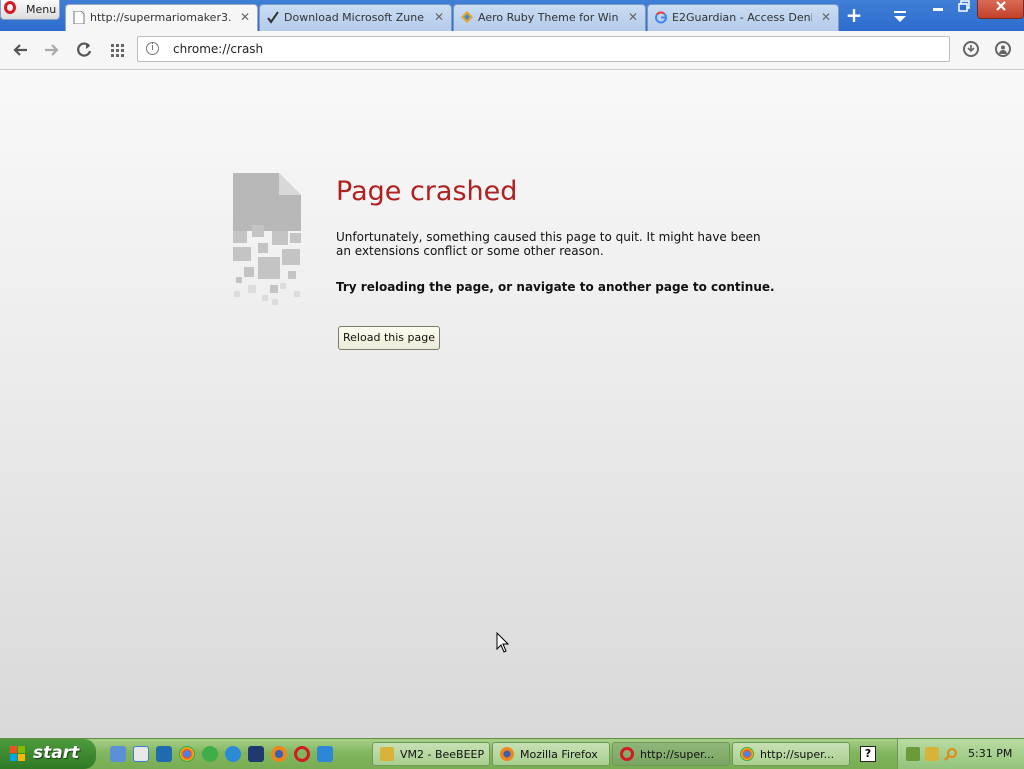 This screenshot has height=769, width=1024. What do you see at coordinates (913, 754) in the screenshot?
I see `tray-network-icon` at bounding box center [913, 754].